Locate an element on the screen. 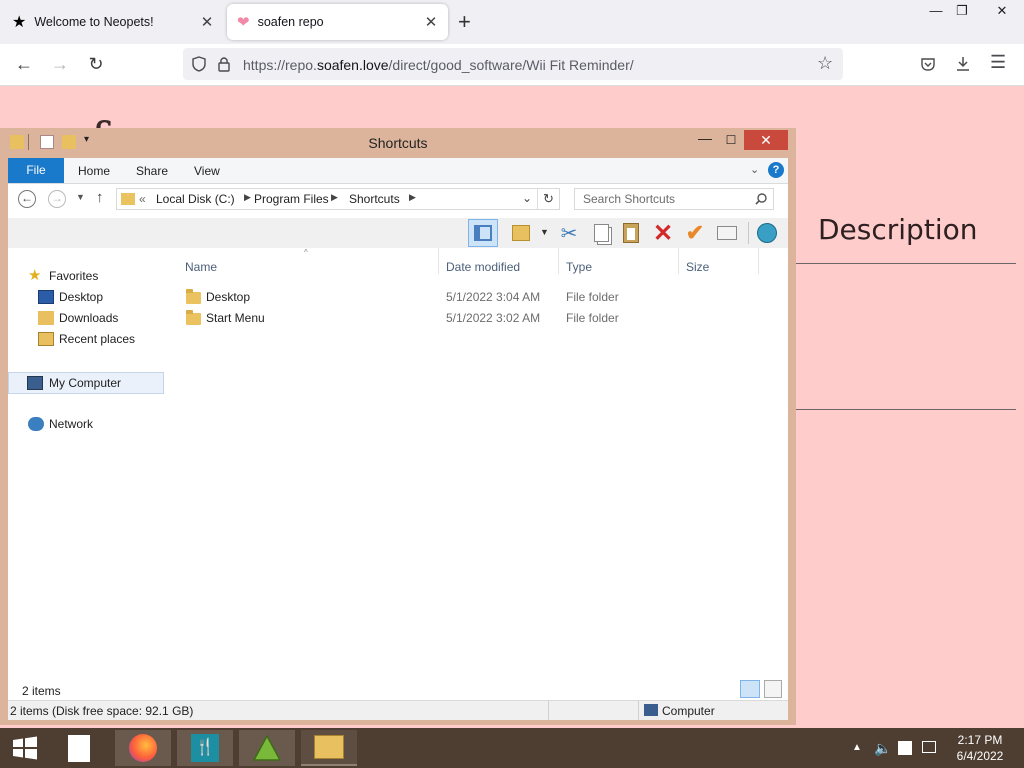 This screenshot has height=768, width=1024. cut-icon: ✂ is located at coordinates (569, 233).